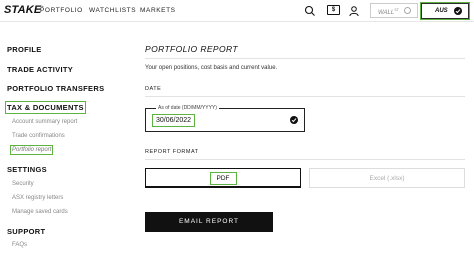 Image resolution: width=474 pixels, height=253 pixels. I want to click on wallet-icon: $, so click(333, 10).